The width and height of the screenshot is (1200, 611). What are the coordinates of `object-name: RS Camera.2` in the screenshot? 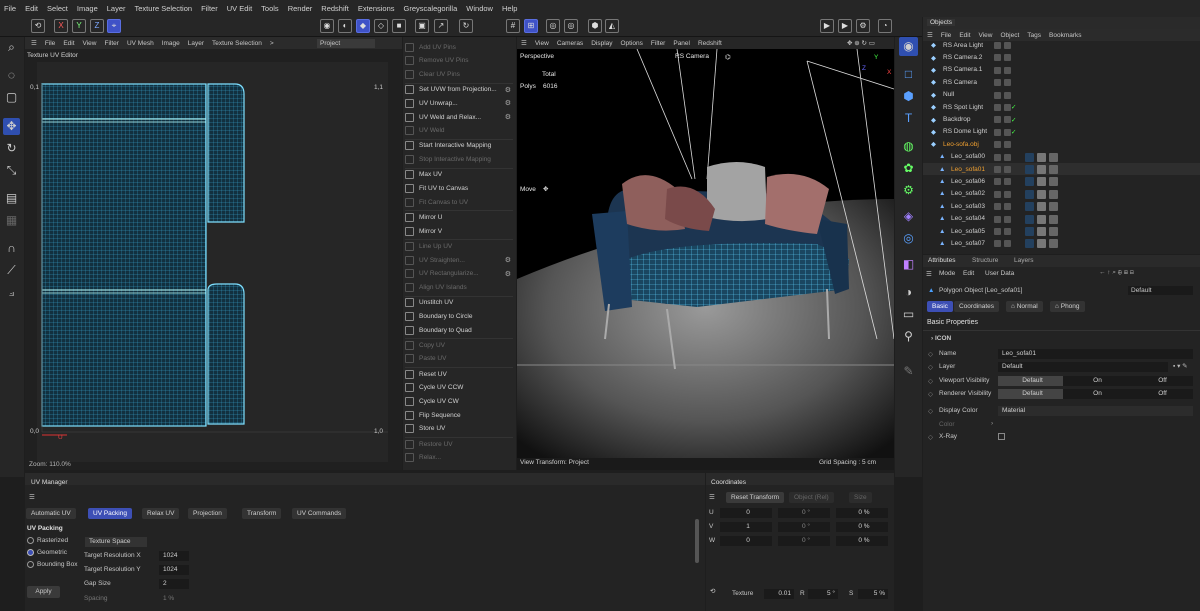 It's located at (962, 57).